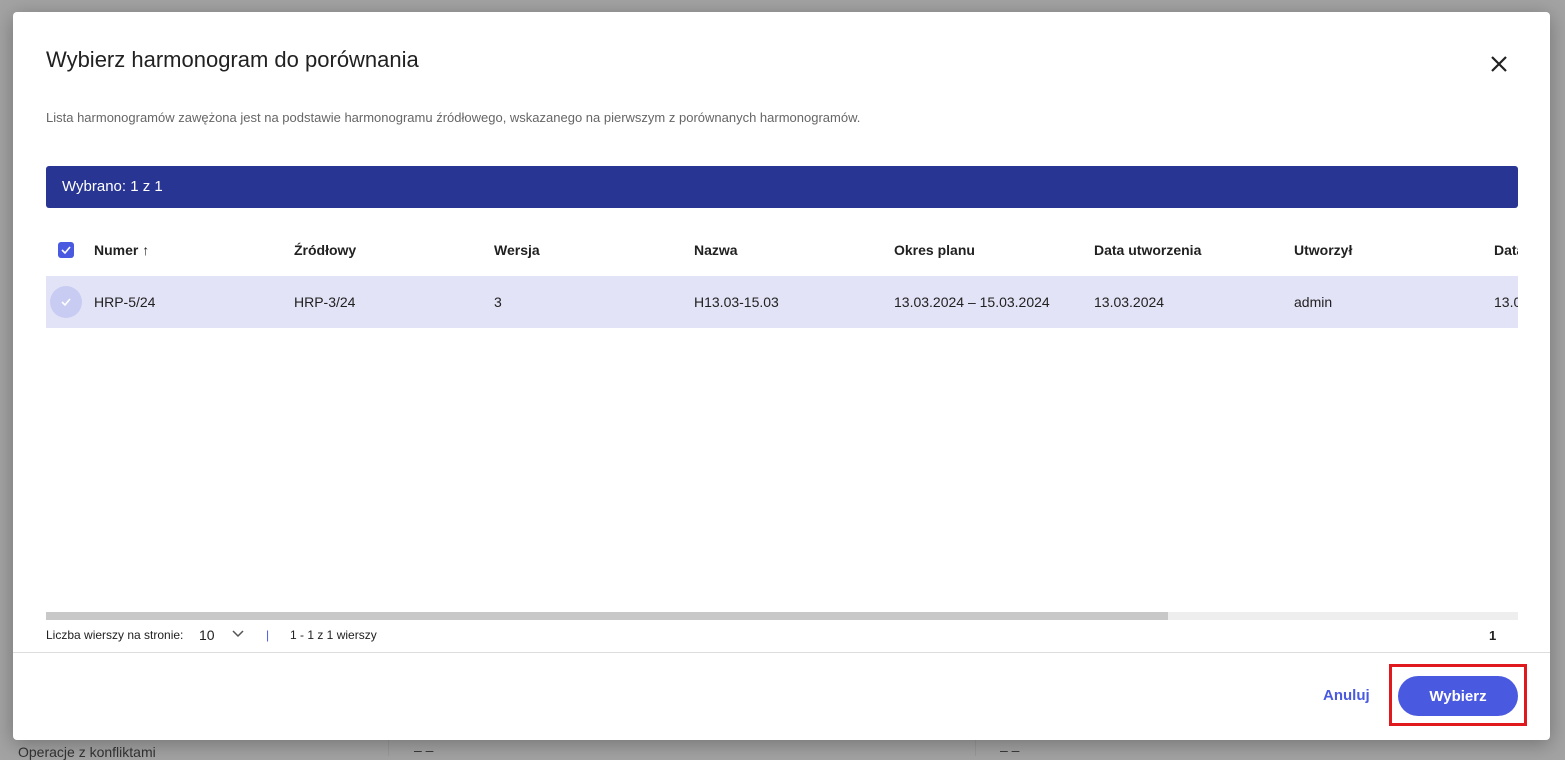  I want to click on scrollbar-thumb, so click(607, 616).